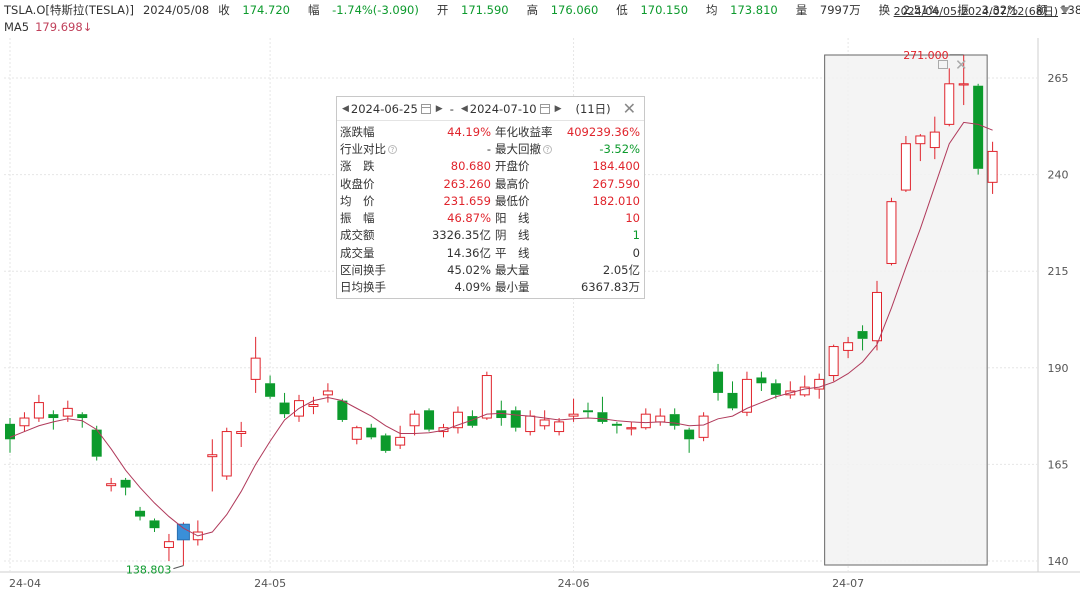 Image resolution: width=1080 pixels, height=597 pixels. I want to click on stats-row: 成交量 14.36亿平 线 0, so click(490, 252).